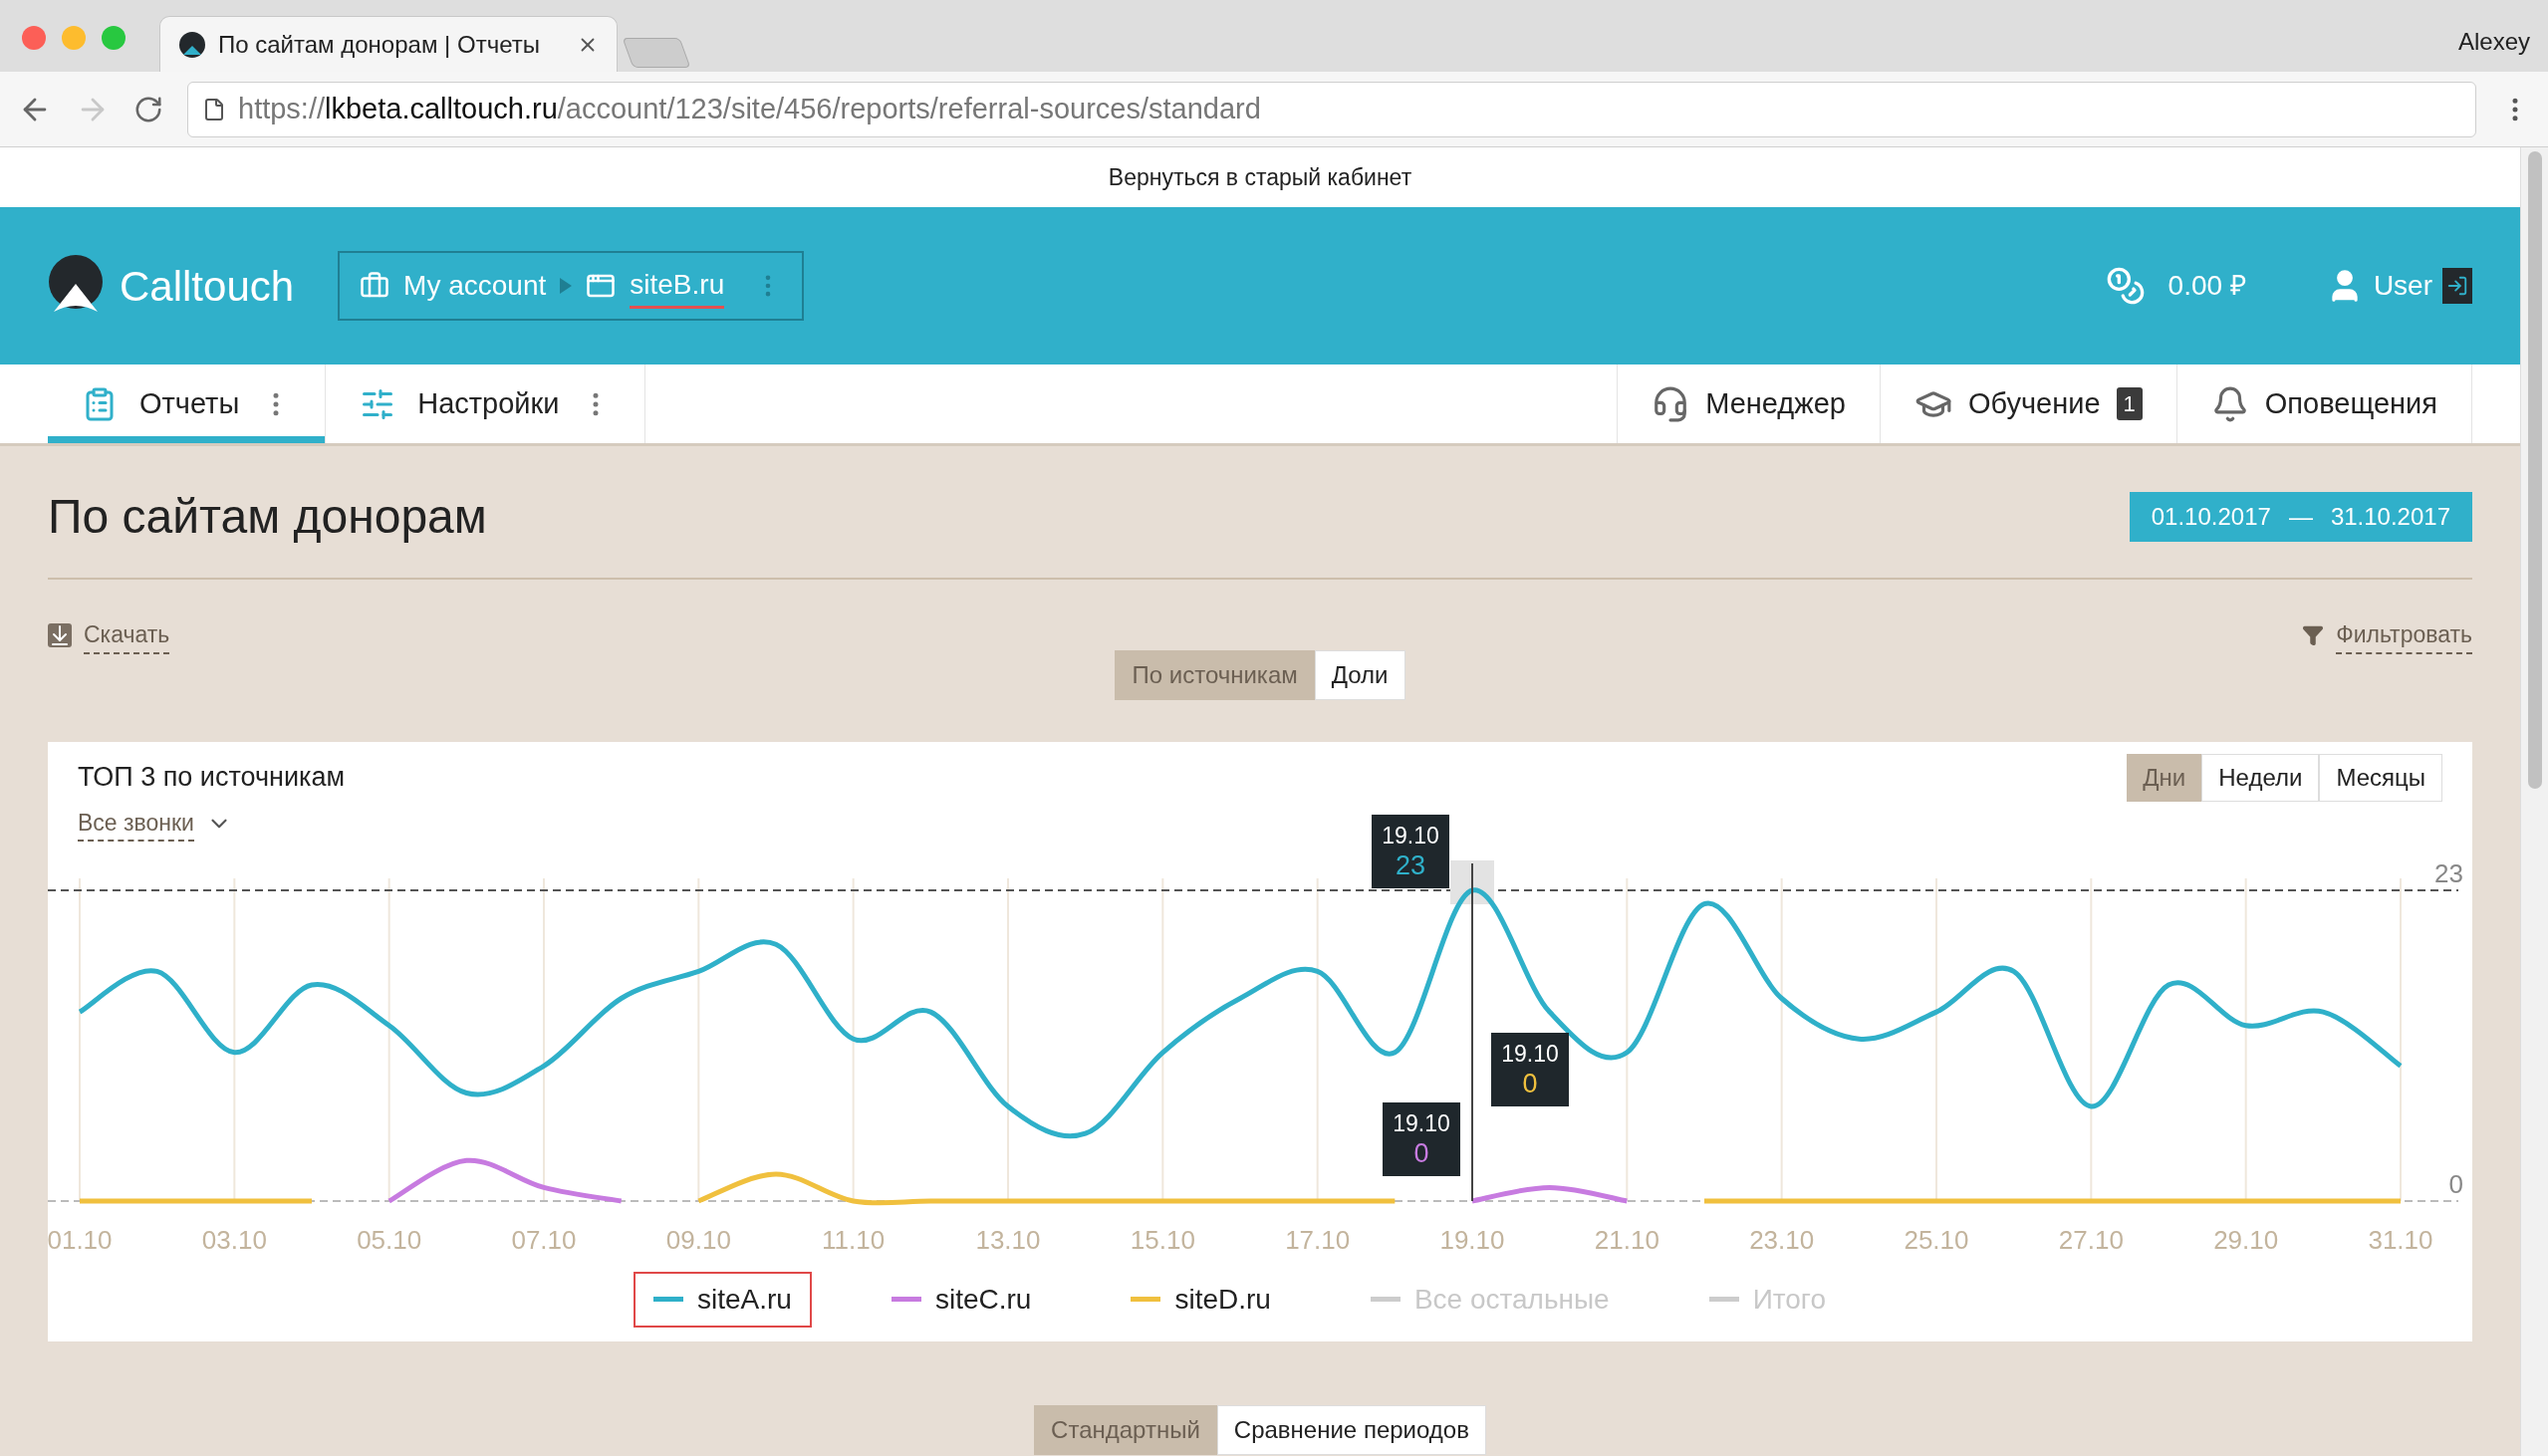  Describe the element at coordinates (1318, 1239) in the screenshot. I see `x-axis-label: 17.10` at that location.